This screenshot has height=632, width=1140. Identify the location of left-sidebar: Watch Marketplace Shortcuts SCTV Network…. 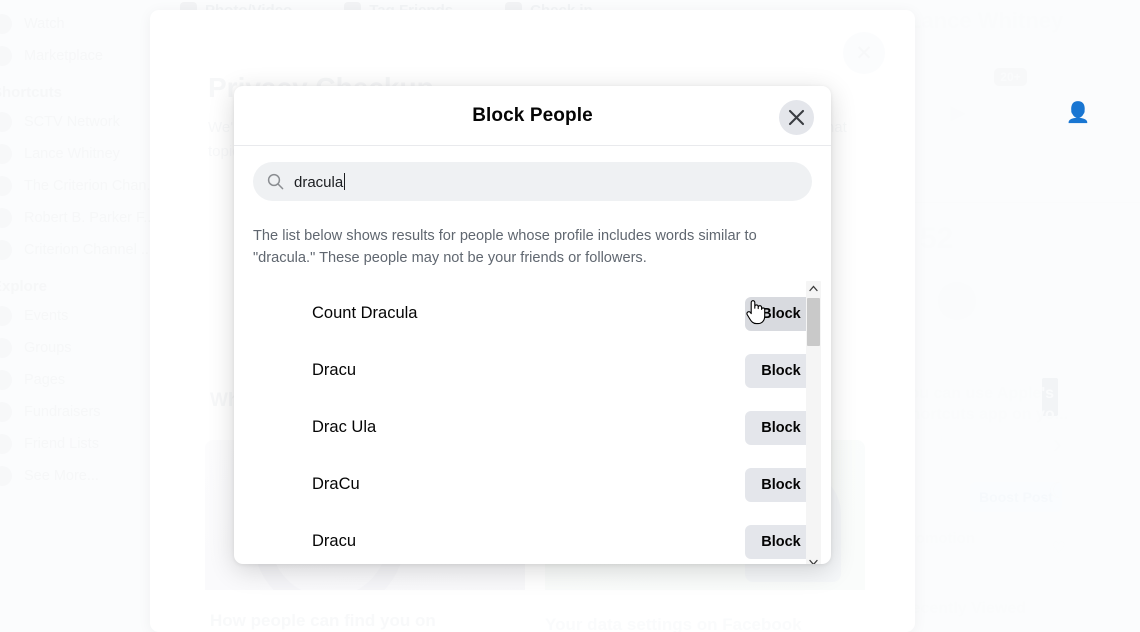
(79, 250).